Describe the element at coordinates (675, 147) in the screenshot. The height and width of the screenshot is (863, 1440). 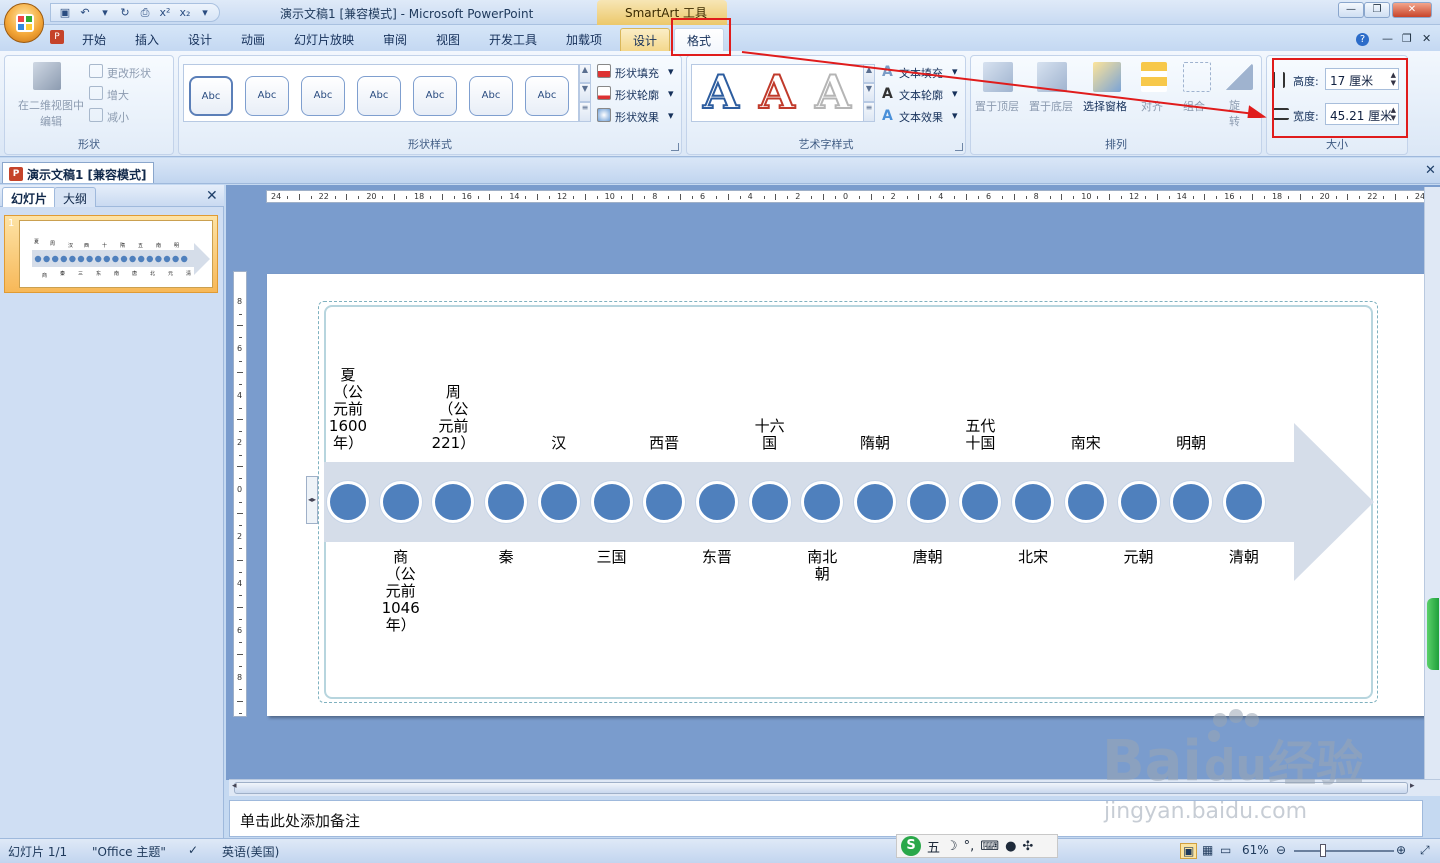
I see `shape-styles-launcher-icon` at that location.